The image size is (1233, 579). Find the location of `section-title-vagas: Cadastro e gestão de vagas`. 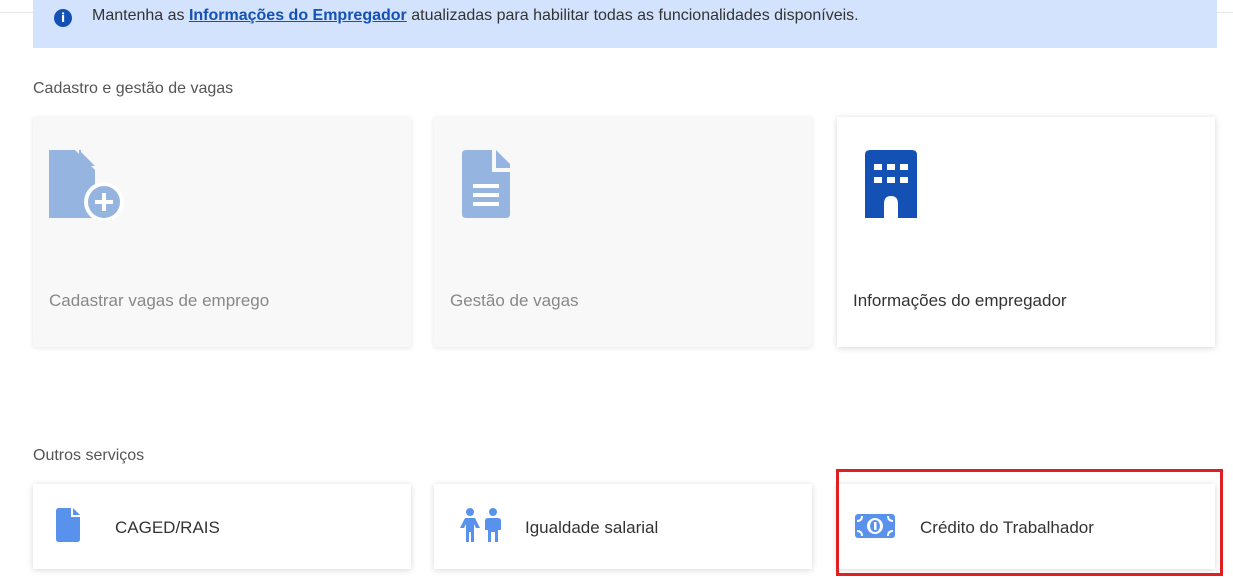

section-title-vagas: Cadastro e gestão de vagas is located at coordinates (133, 88).